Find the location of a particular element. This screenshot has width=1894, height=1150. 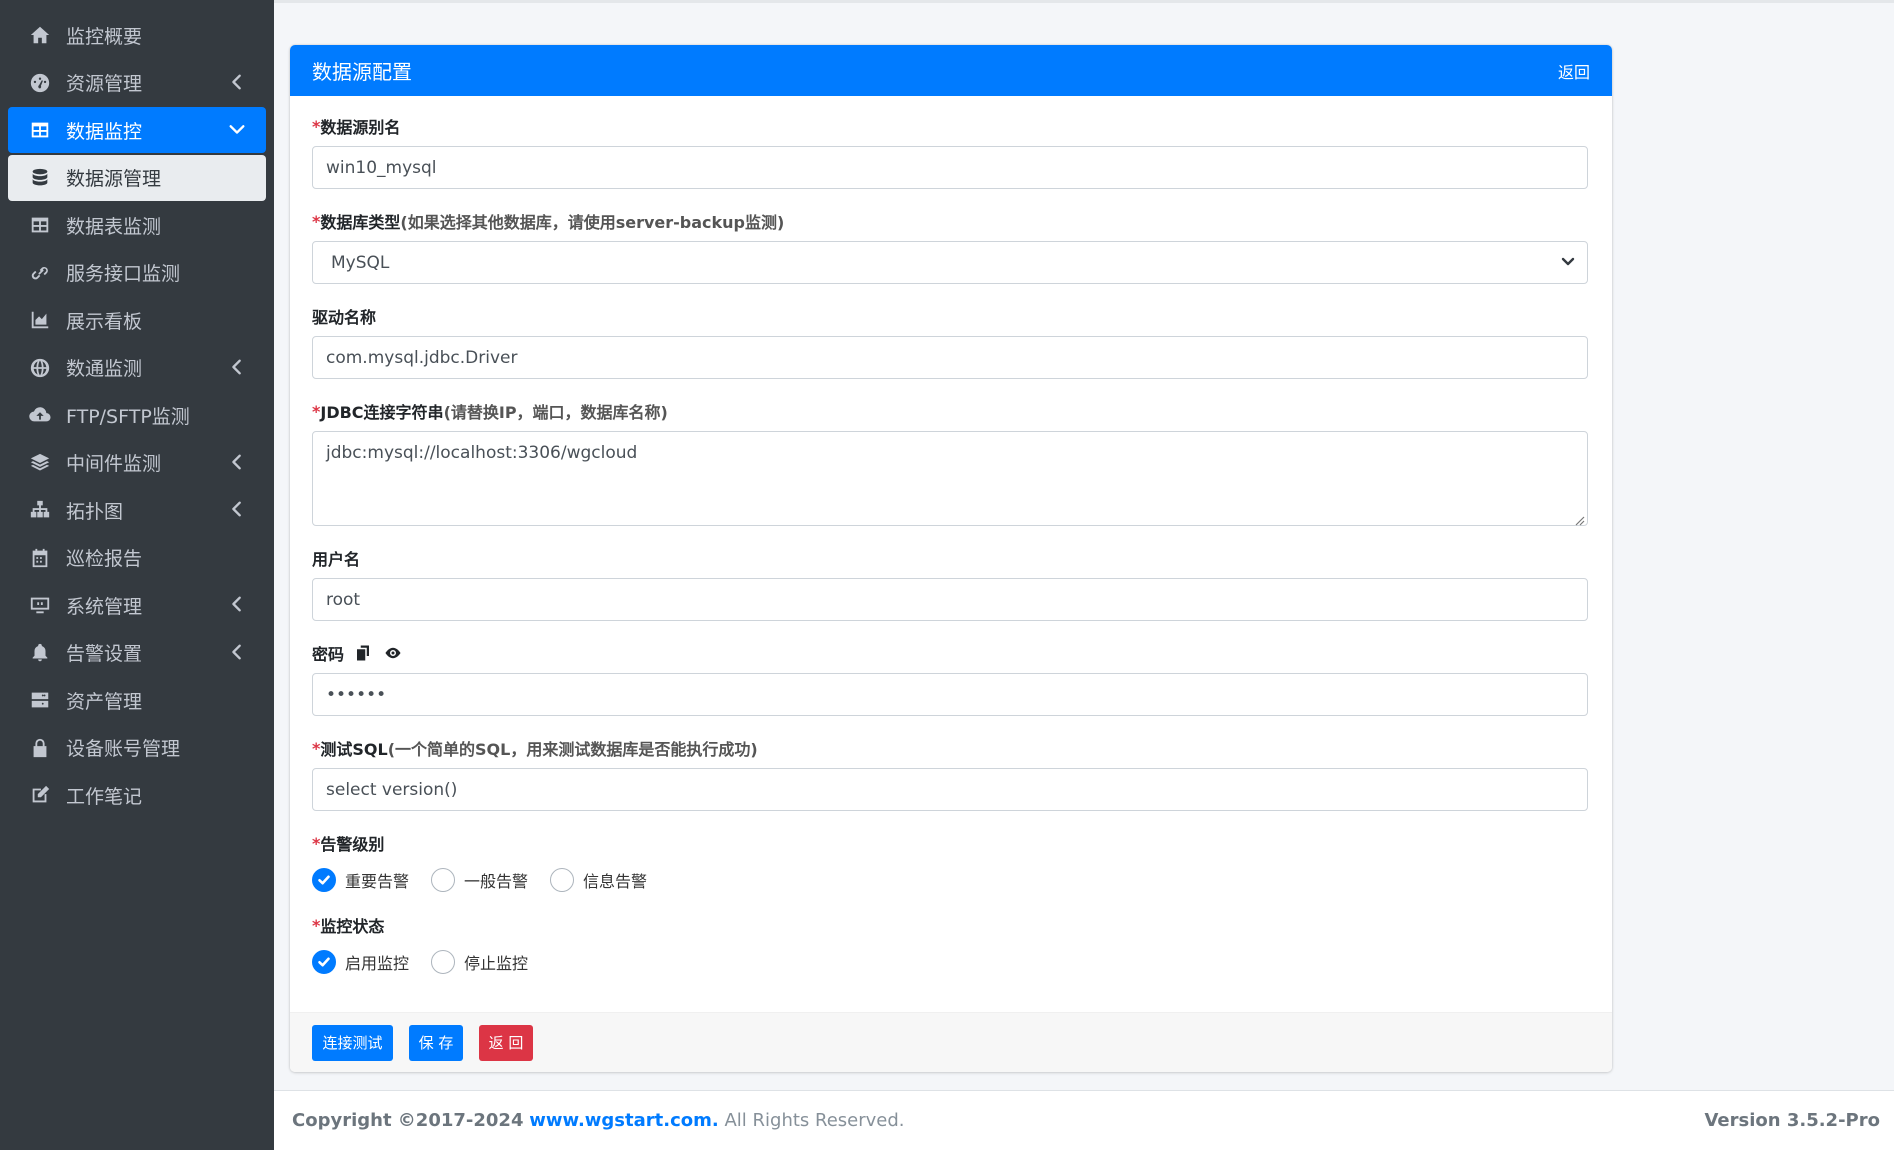

sidebar-item-dashboard: 展示看板 is located at coordinates (137, 320).